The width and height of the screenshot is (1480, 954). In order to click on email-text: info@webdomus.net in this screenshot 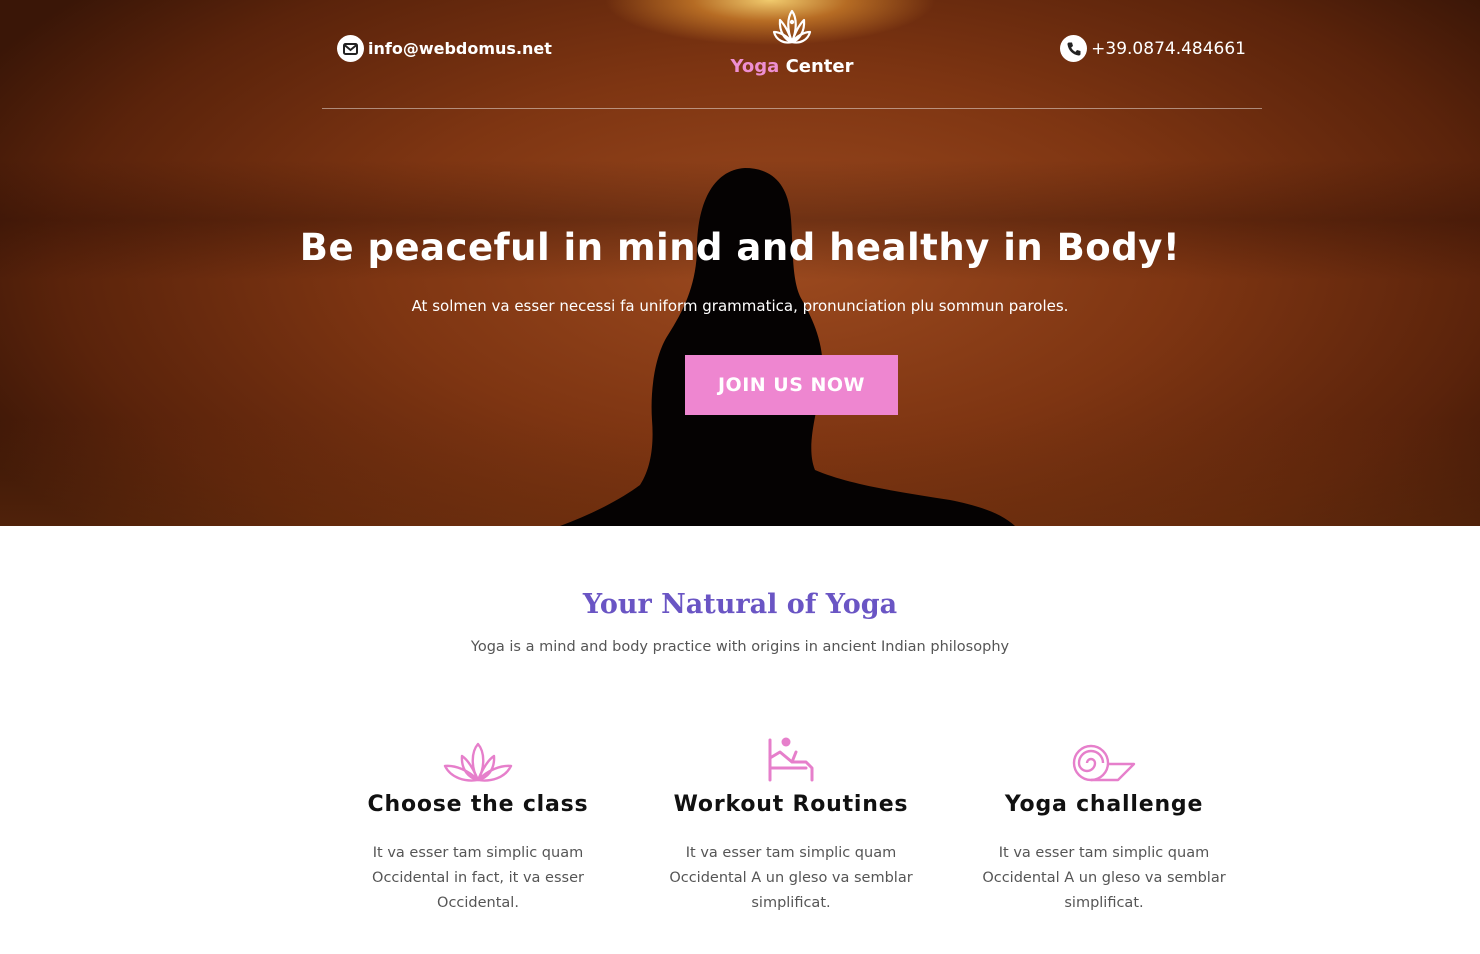, I will do `click(460, 48)`.